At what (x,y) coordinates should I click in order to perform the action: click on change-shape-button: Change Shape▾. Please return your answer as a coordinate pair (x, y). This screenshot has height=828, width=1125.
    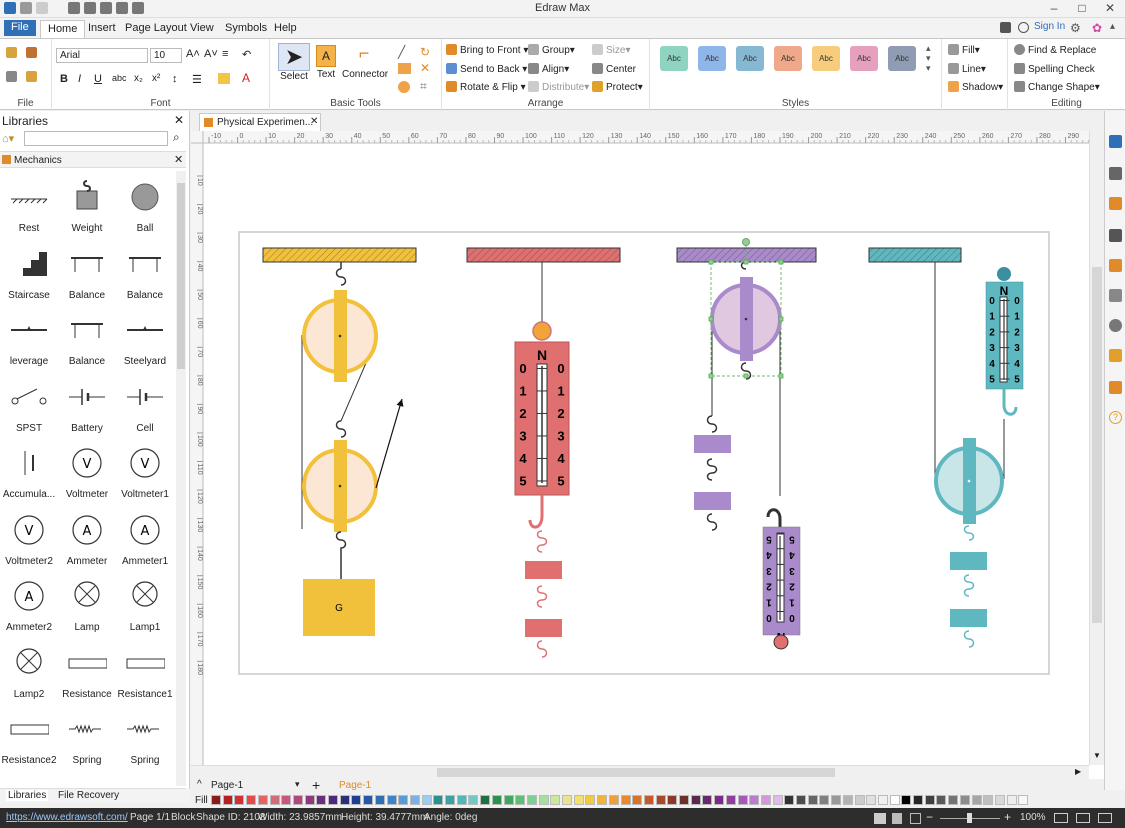
    Looking at the image, I should click on (1057, 87).